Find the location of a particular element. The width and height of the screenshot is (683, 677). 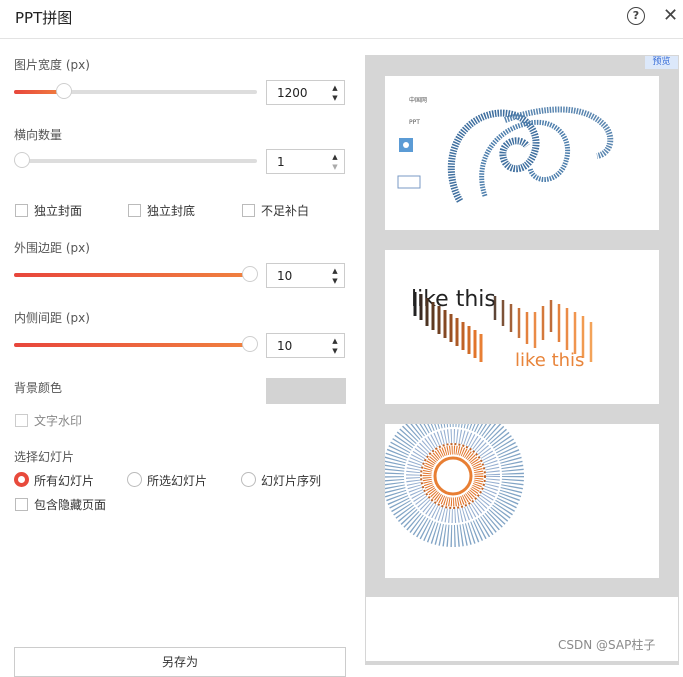

inner-spacing-slider is located at coordinates (136, 344).